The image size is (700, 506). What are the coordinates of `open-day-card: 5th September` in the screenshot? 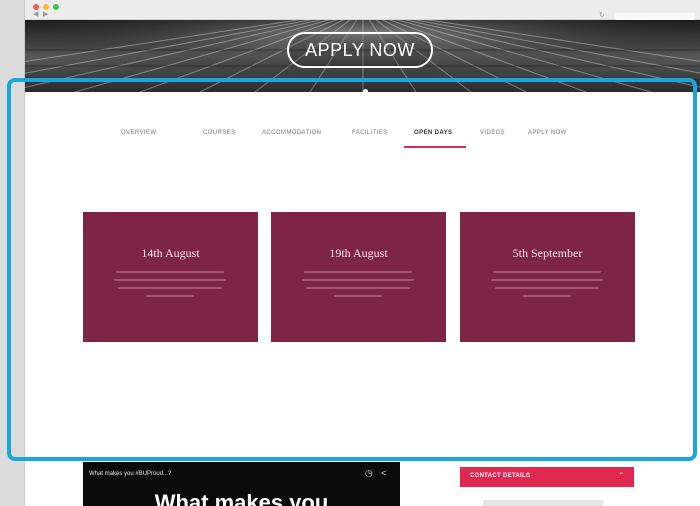 It's located at (547, 277).